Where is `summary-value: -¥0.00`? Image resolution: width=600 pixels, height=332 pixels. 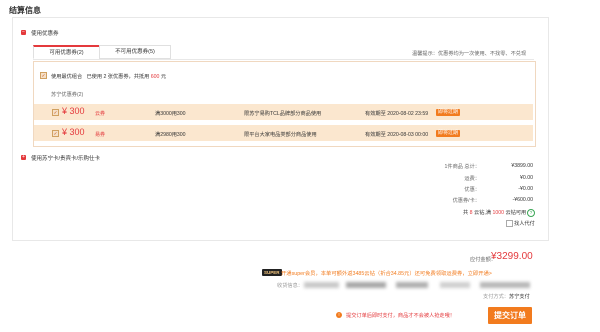 summary-value: -¥0.00 is located at coordinates (525, 189).